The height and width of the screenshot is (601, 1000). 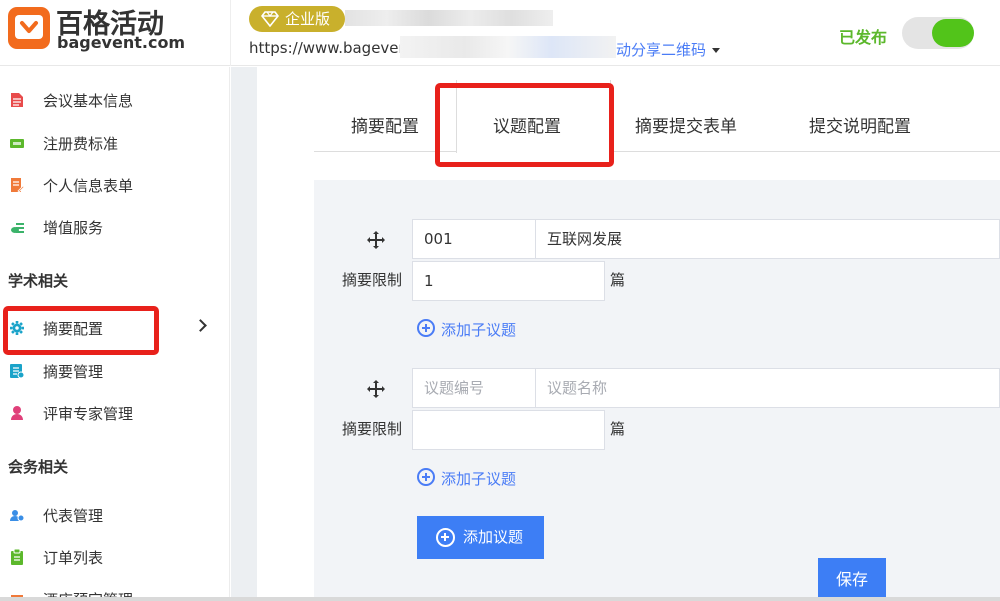 I want to click on clipboard-icon, so click(x=17, y=557).